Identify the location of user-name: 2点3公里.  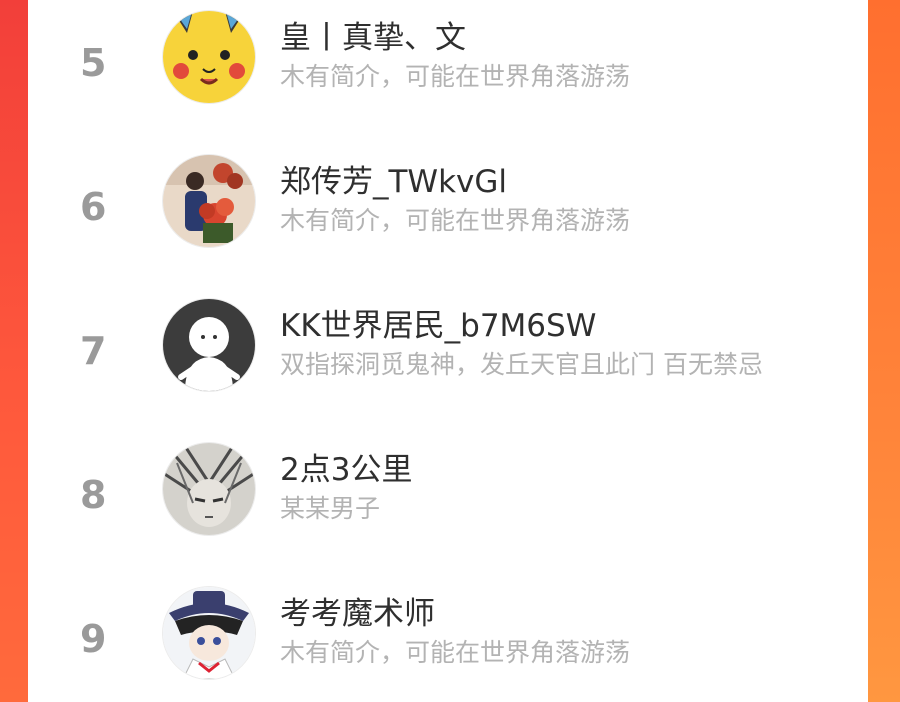
(346, 470).